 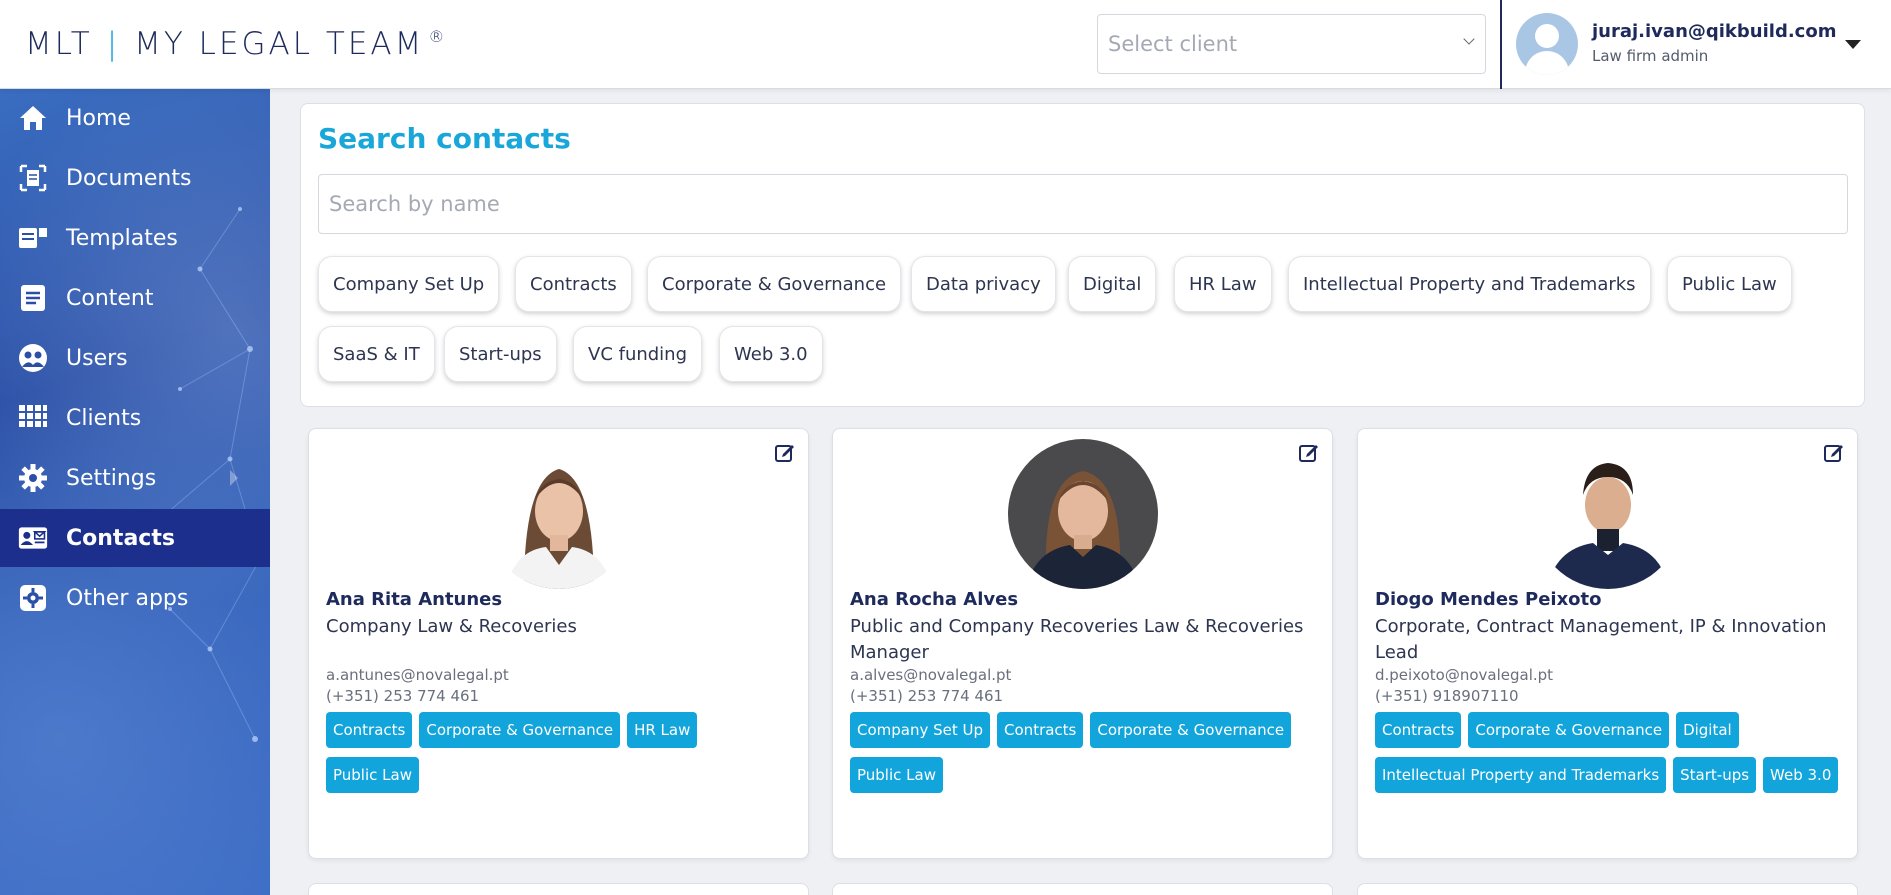 I want to click on content-icon, so click(x=33, y=298).